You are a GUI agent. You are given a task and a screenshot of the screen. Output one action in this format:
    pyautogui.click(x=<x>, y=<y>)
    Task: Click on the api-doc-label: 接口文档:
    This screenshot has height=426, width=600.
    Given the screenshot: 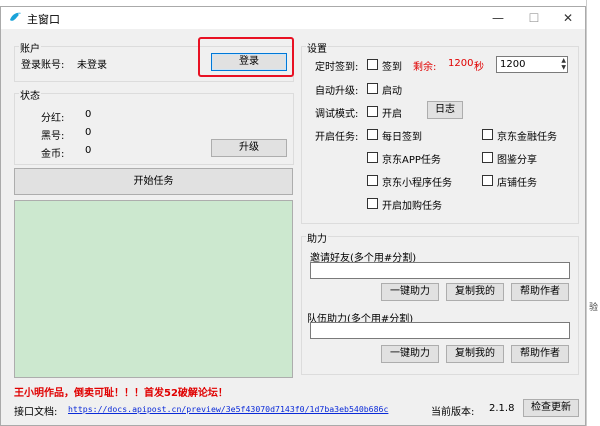 What is the action you would take?
    pyautogui.click(x=36, y=412)
    